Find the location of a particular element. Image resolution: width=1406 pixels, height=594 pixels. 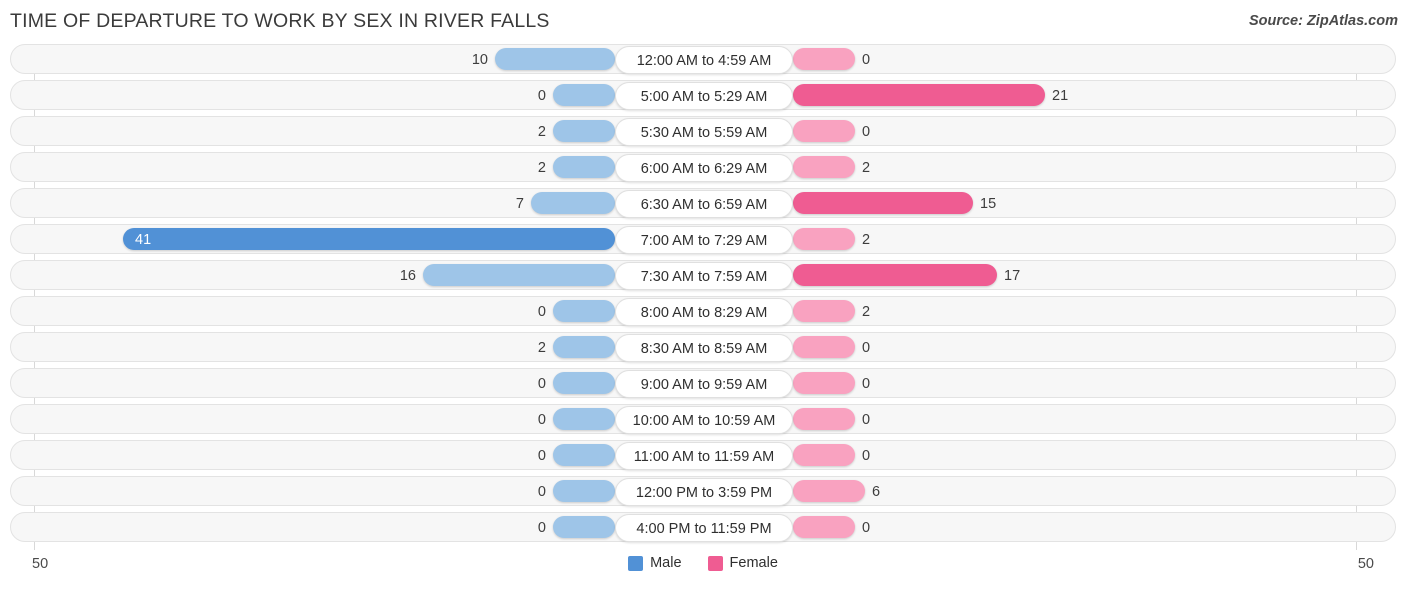

bar-row: 0 0 4:00 PM to 11:59 PM is located at coordinates (703, 527).